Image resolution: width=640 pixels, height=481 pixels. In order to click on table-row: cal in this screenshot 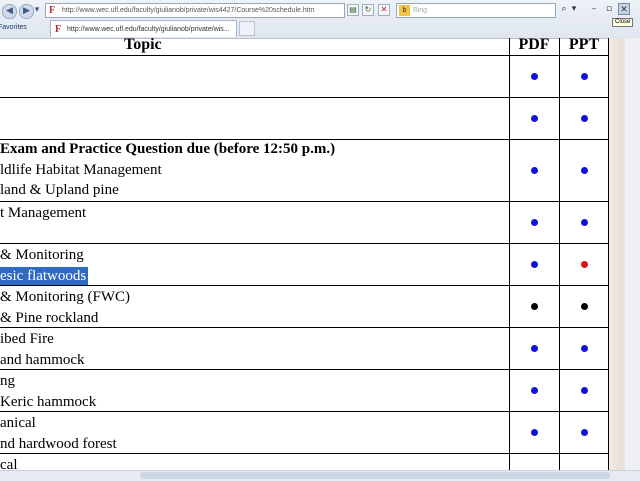, I will do `click(254, 461)`.